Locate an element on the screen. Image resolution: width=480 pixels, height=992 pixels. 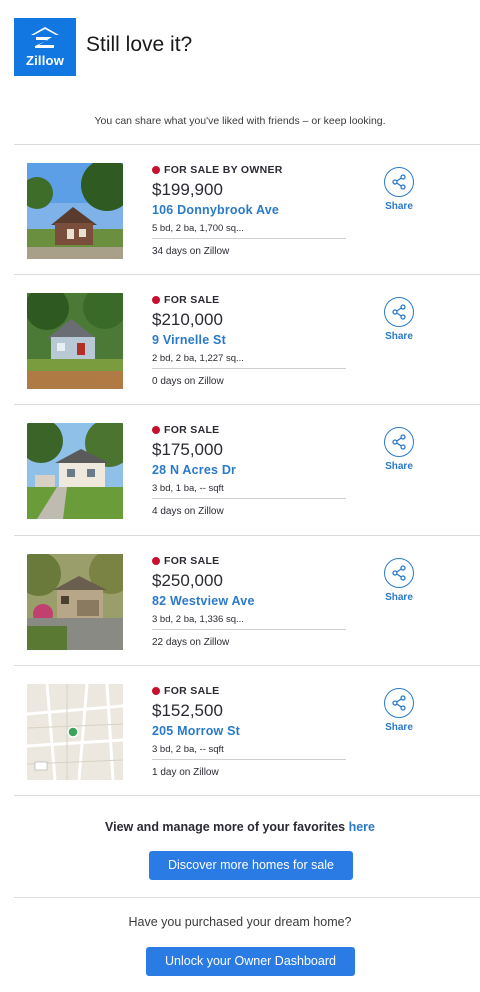
listing-days-on-zillow: 34 days on Zillow is located at coordinates (191, 251).